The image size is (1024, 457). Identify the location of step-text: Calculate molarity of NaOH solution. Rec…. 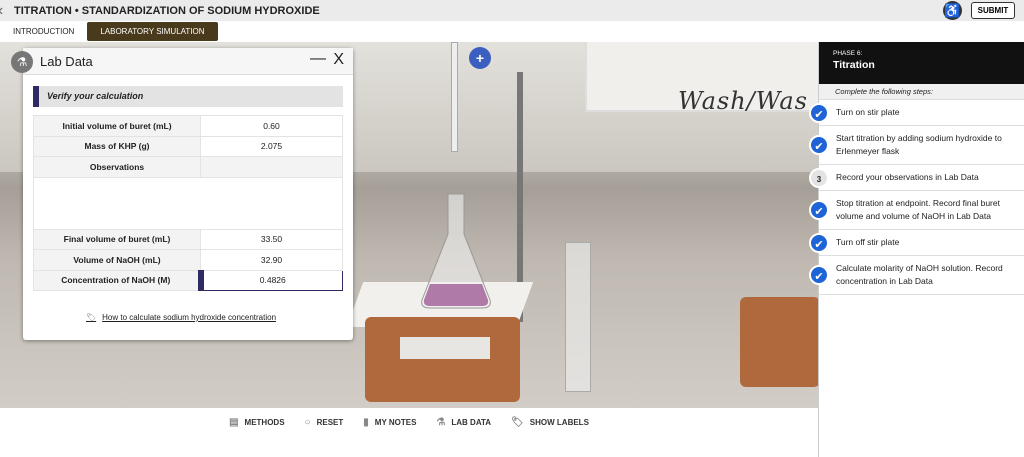
(919, 274).